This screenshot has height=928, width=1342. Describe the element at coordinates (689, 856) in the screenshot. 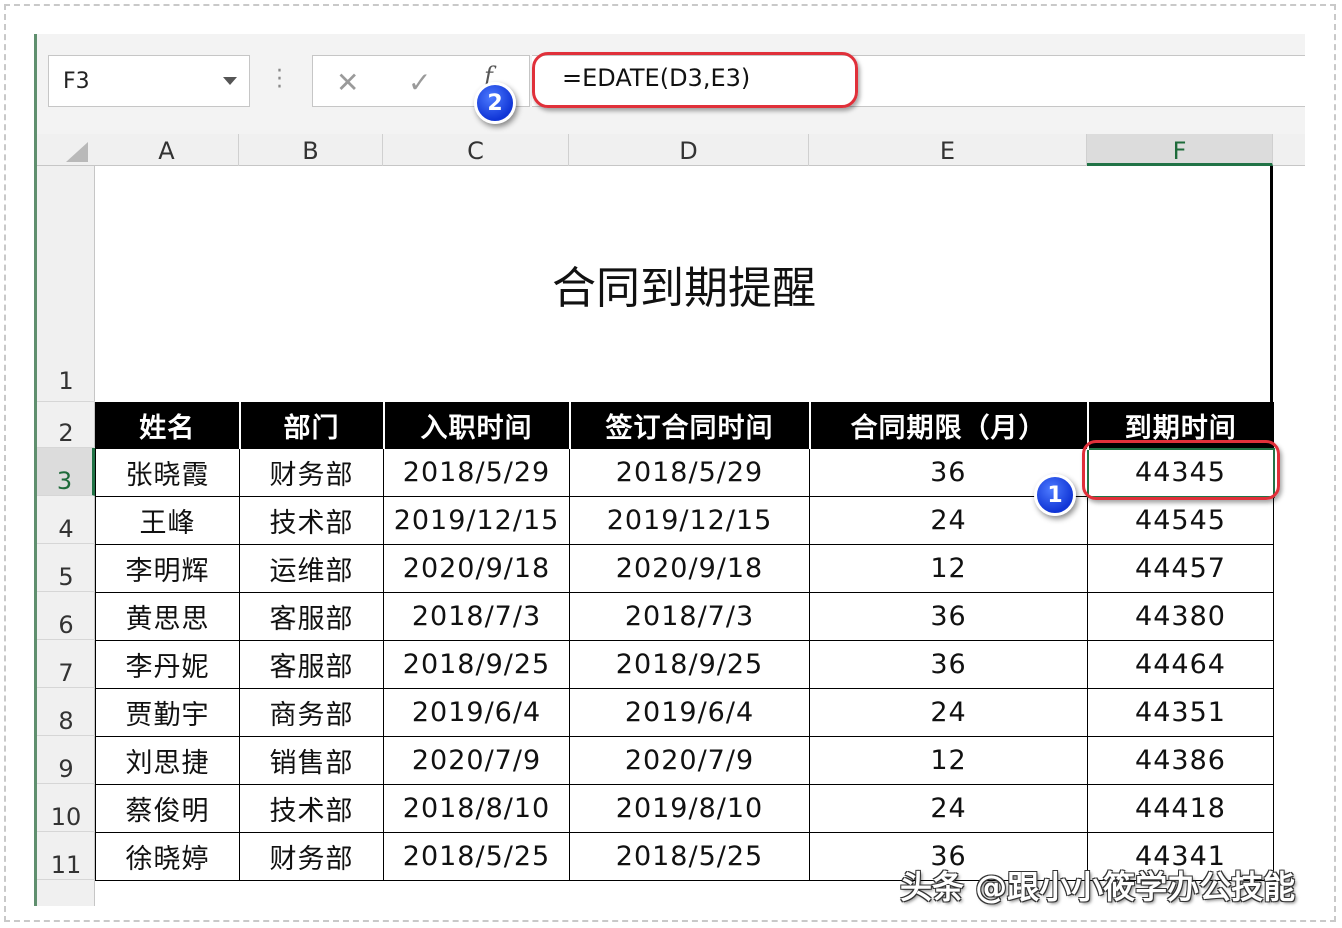

I see `cell-contract-date: 2018/5/25` at that location.